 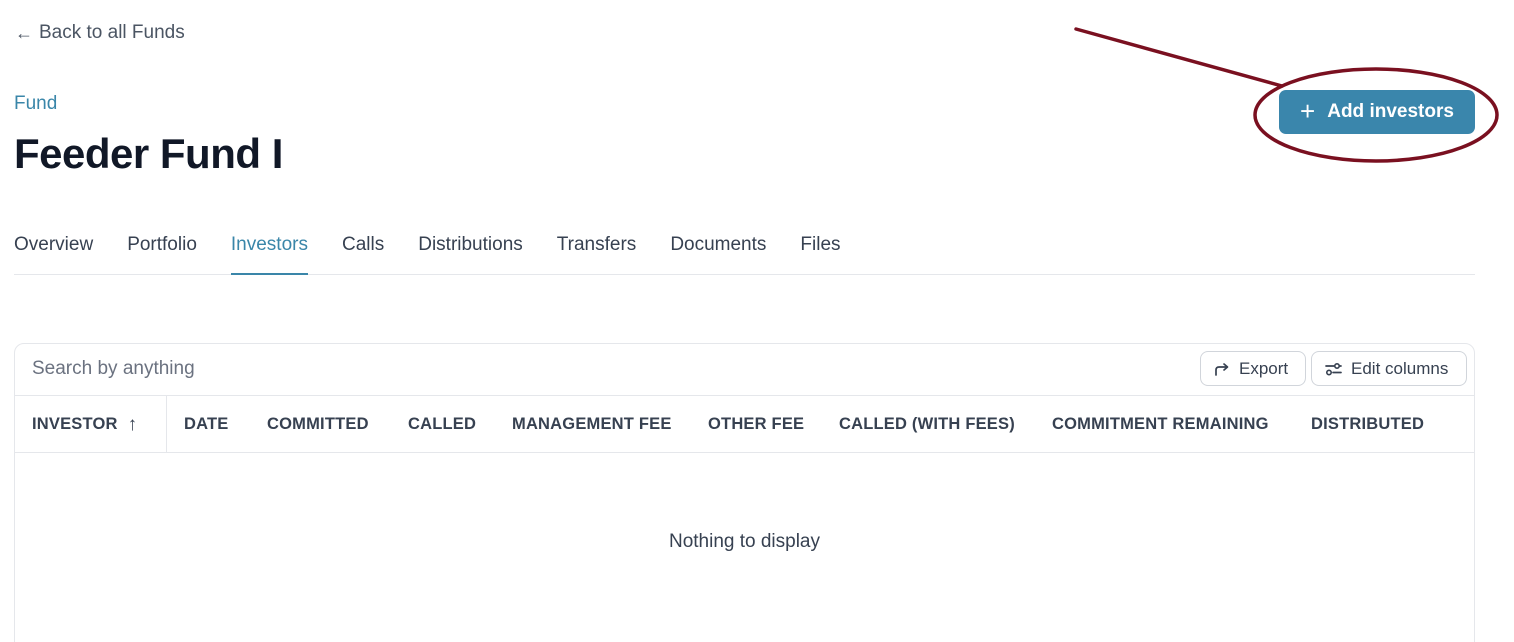 I want to click on tab-distributions: Distributions, so click(x=470, y=250).